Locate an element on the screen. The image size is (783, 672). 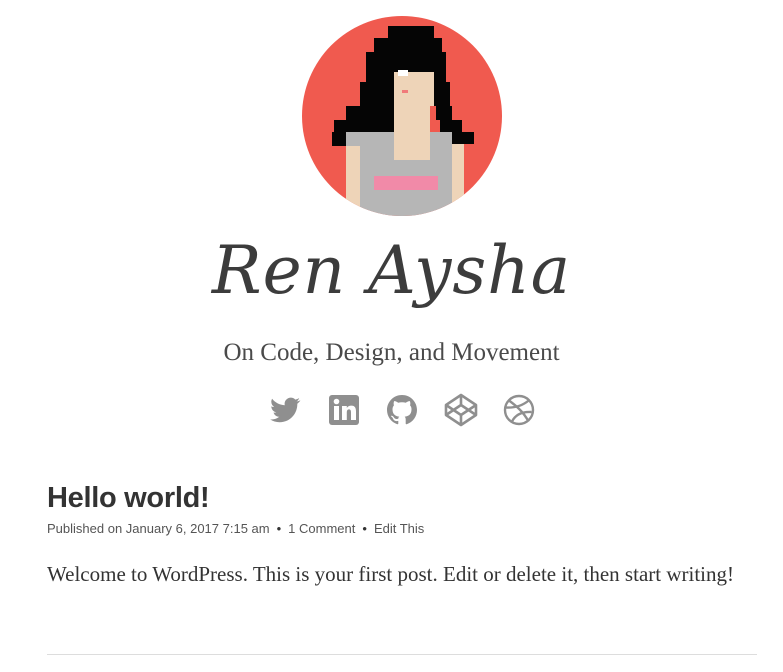
twitter-link is located at coordinates (285, 410).